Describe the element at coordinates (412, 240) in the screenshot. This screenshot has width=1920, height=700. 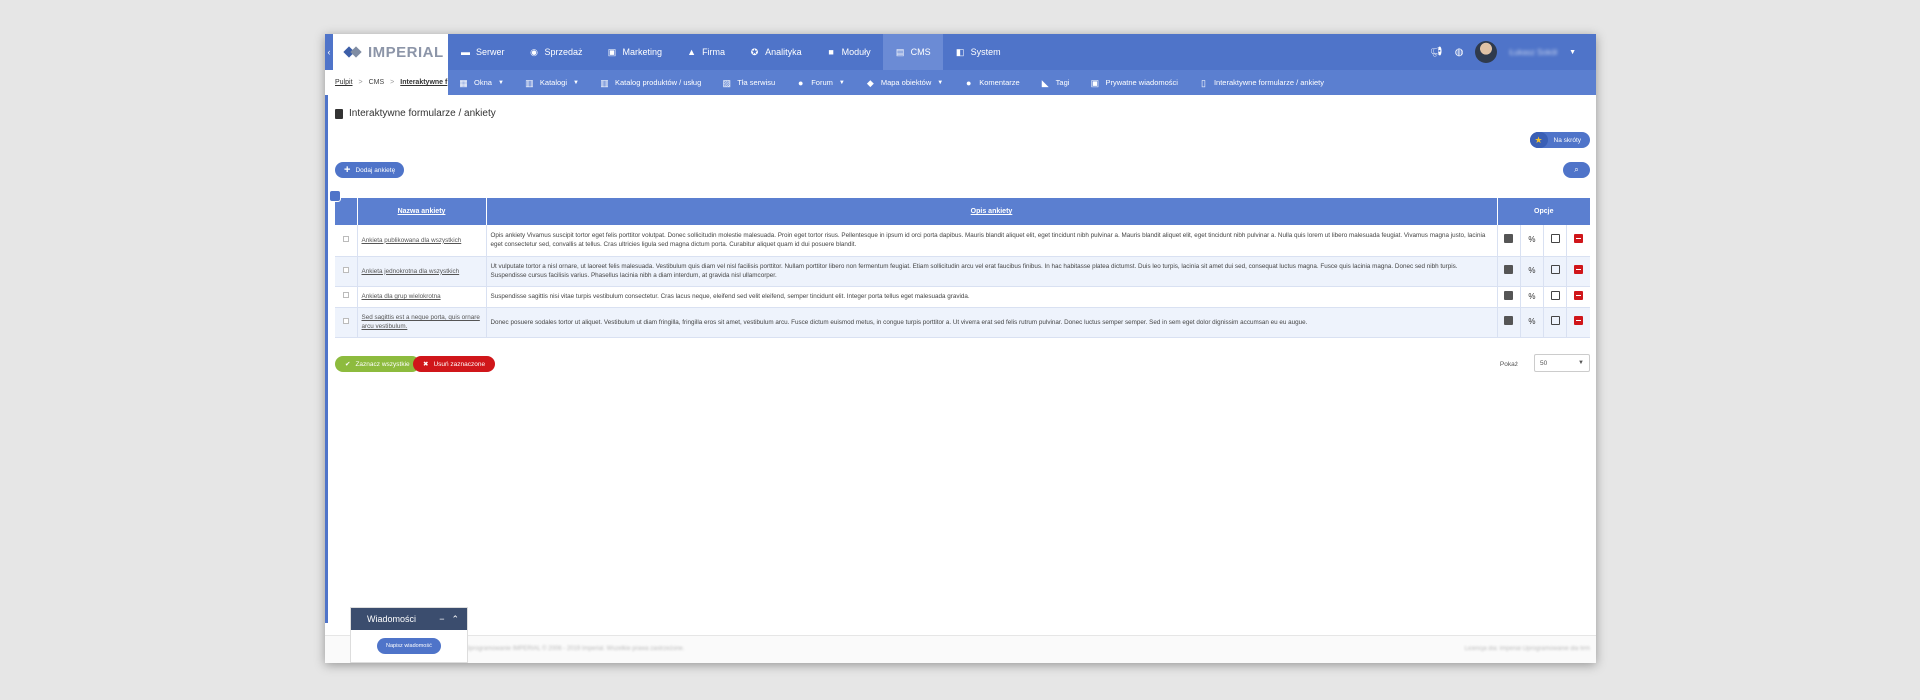
I see `survey-name-link: Ankieta publikowana dla wszystkich` at that location.